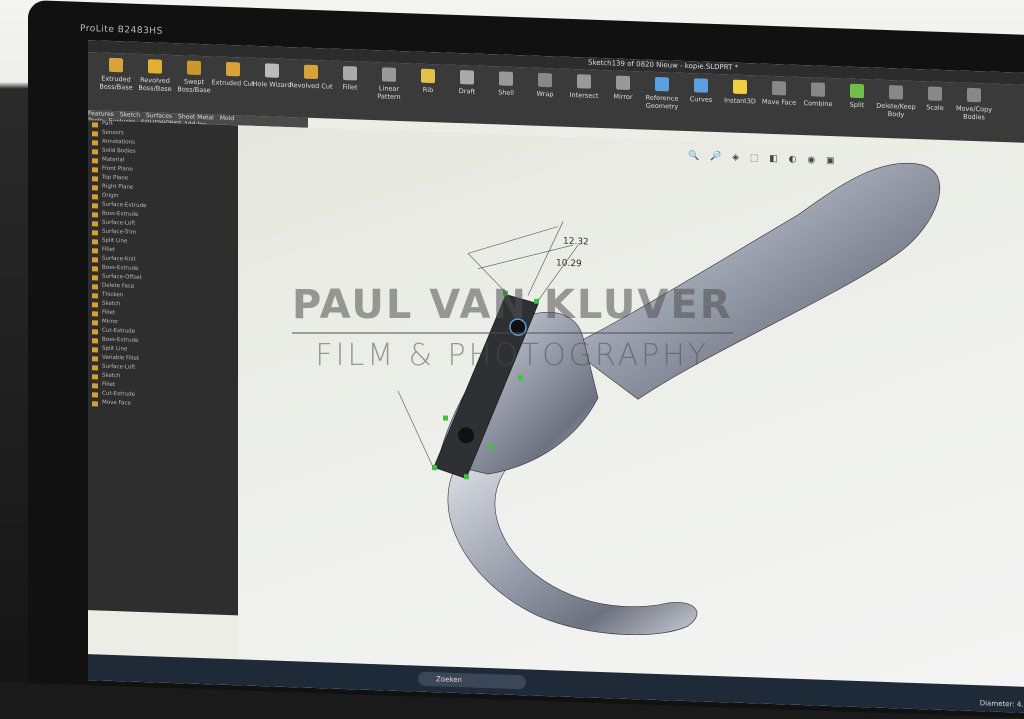 This screenshot has width=1024, height=719. What do you see at coordinates (113, 133) in the screenshot?
I see `tree-item-label: Sensors` at bounding box center [113, 133].